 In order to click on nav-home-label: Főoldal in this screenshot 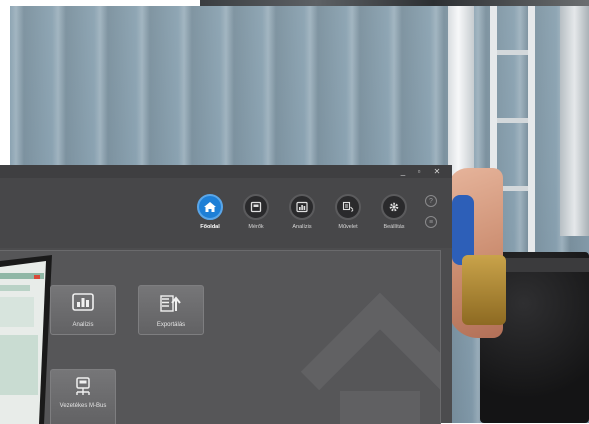, I will do `click(210, 227)`.